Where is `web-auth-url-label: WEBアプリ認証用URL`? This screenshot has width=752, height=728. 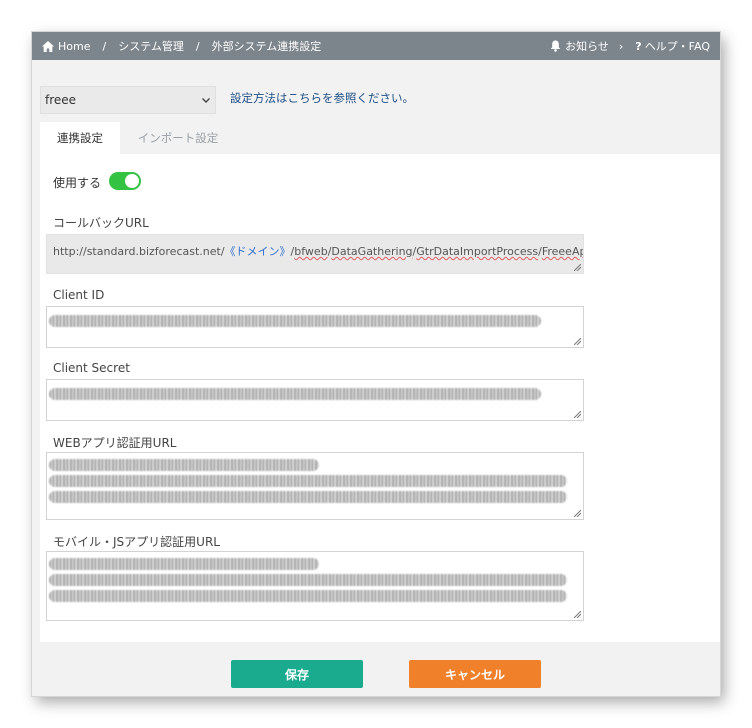
web-auth-url-label: WEBアプリ認証用URL is located at coordinates (115, 443).